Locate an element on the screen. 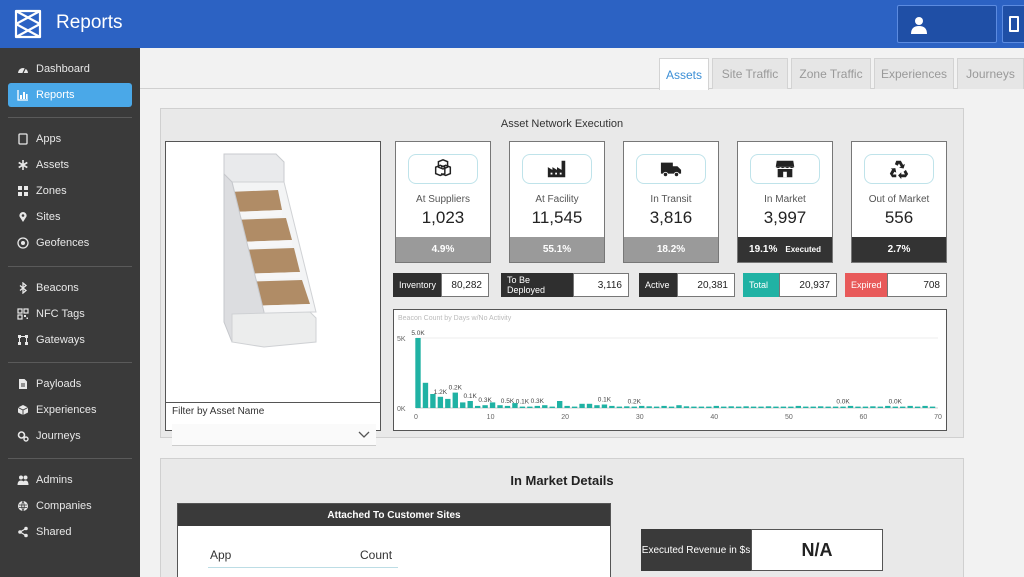 The height and width of the screenshot is (577, 1024). sidebar-item-beacons: Beacons is located at coordinates (70, 288).